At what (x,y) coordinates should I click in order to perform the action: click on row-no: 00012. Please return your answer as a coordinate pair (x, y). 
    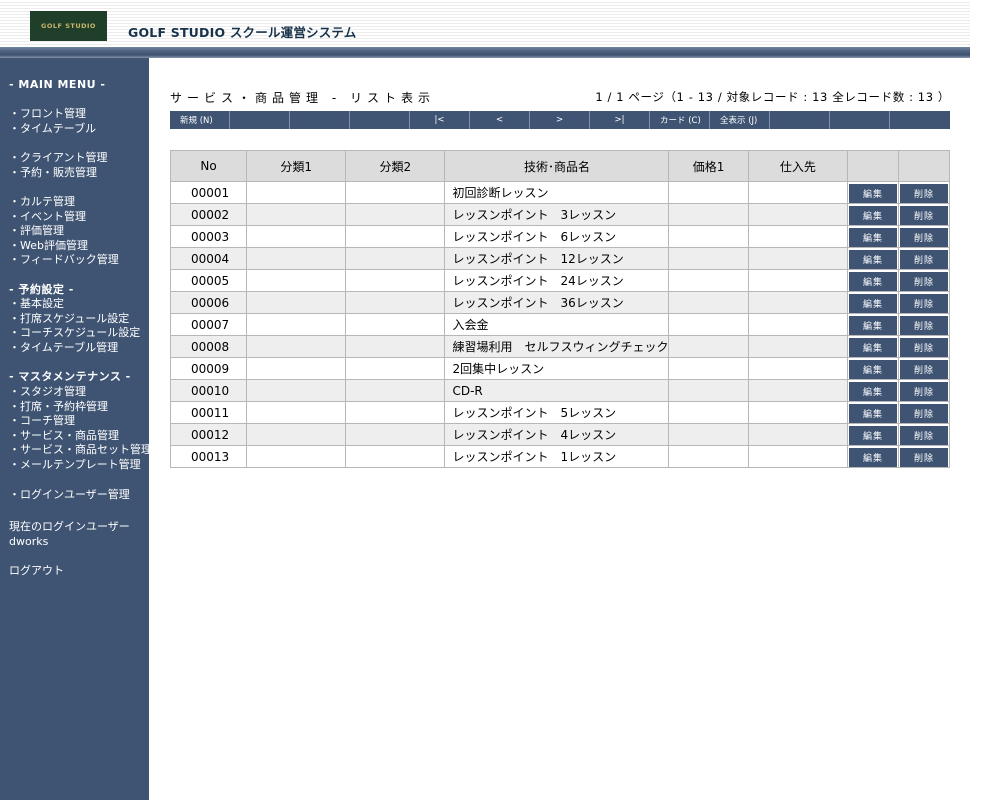
    Looking at the image, I should click on (208, 434).